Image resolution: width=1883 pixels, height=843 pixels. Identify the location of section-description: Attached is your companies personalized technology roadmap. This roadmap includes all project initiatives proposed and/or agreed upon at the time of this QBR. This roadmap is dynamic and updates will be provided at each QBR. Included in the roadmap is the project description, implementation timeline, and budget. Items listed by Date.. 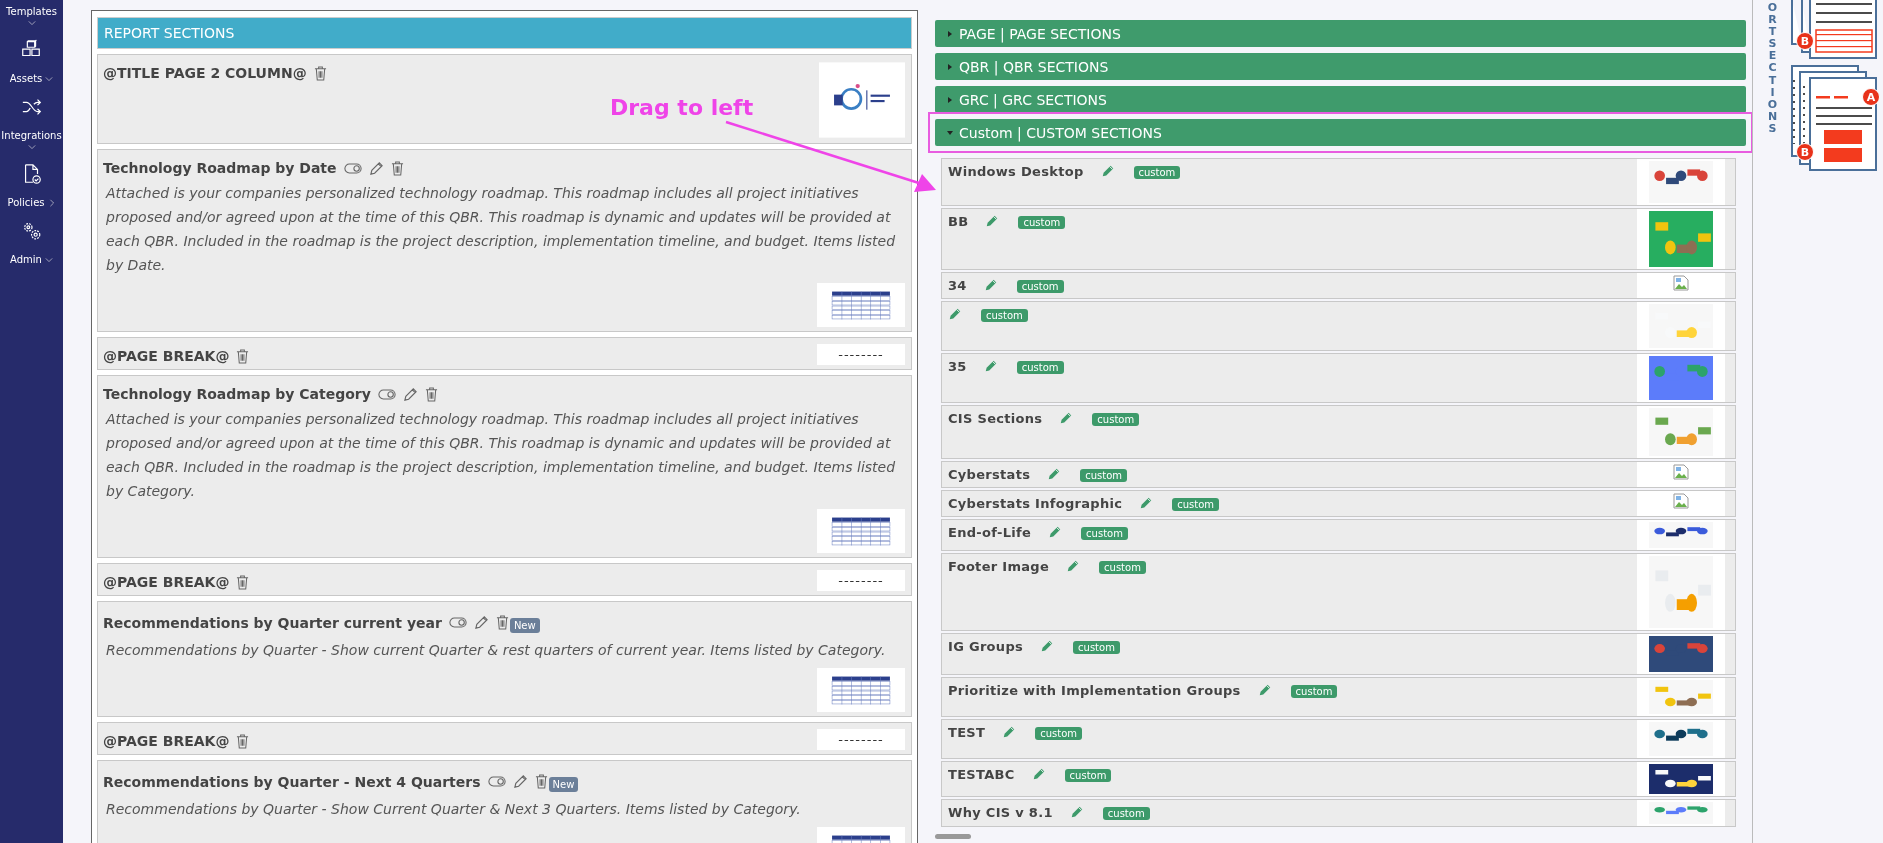
(501, 229).